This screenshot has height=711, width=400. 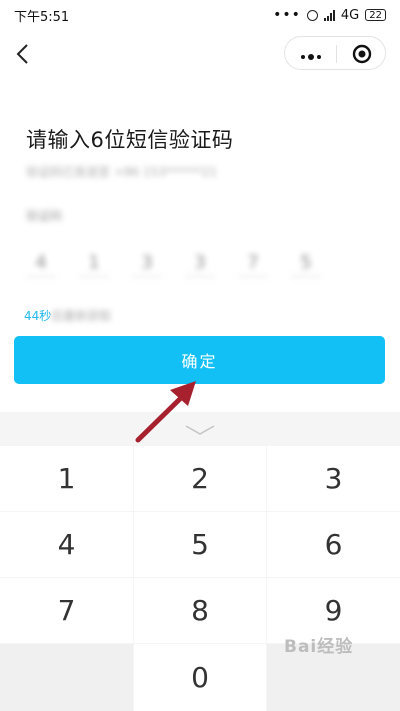 I want to click on resend-text: 后重新获取, so click(x=81, y=316).